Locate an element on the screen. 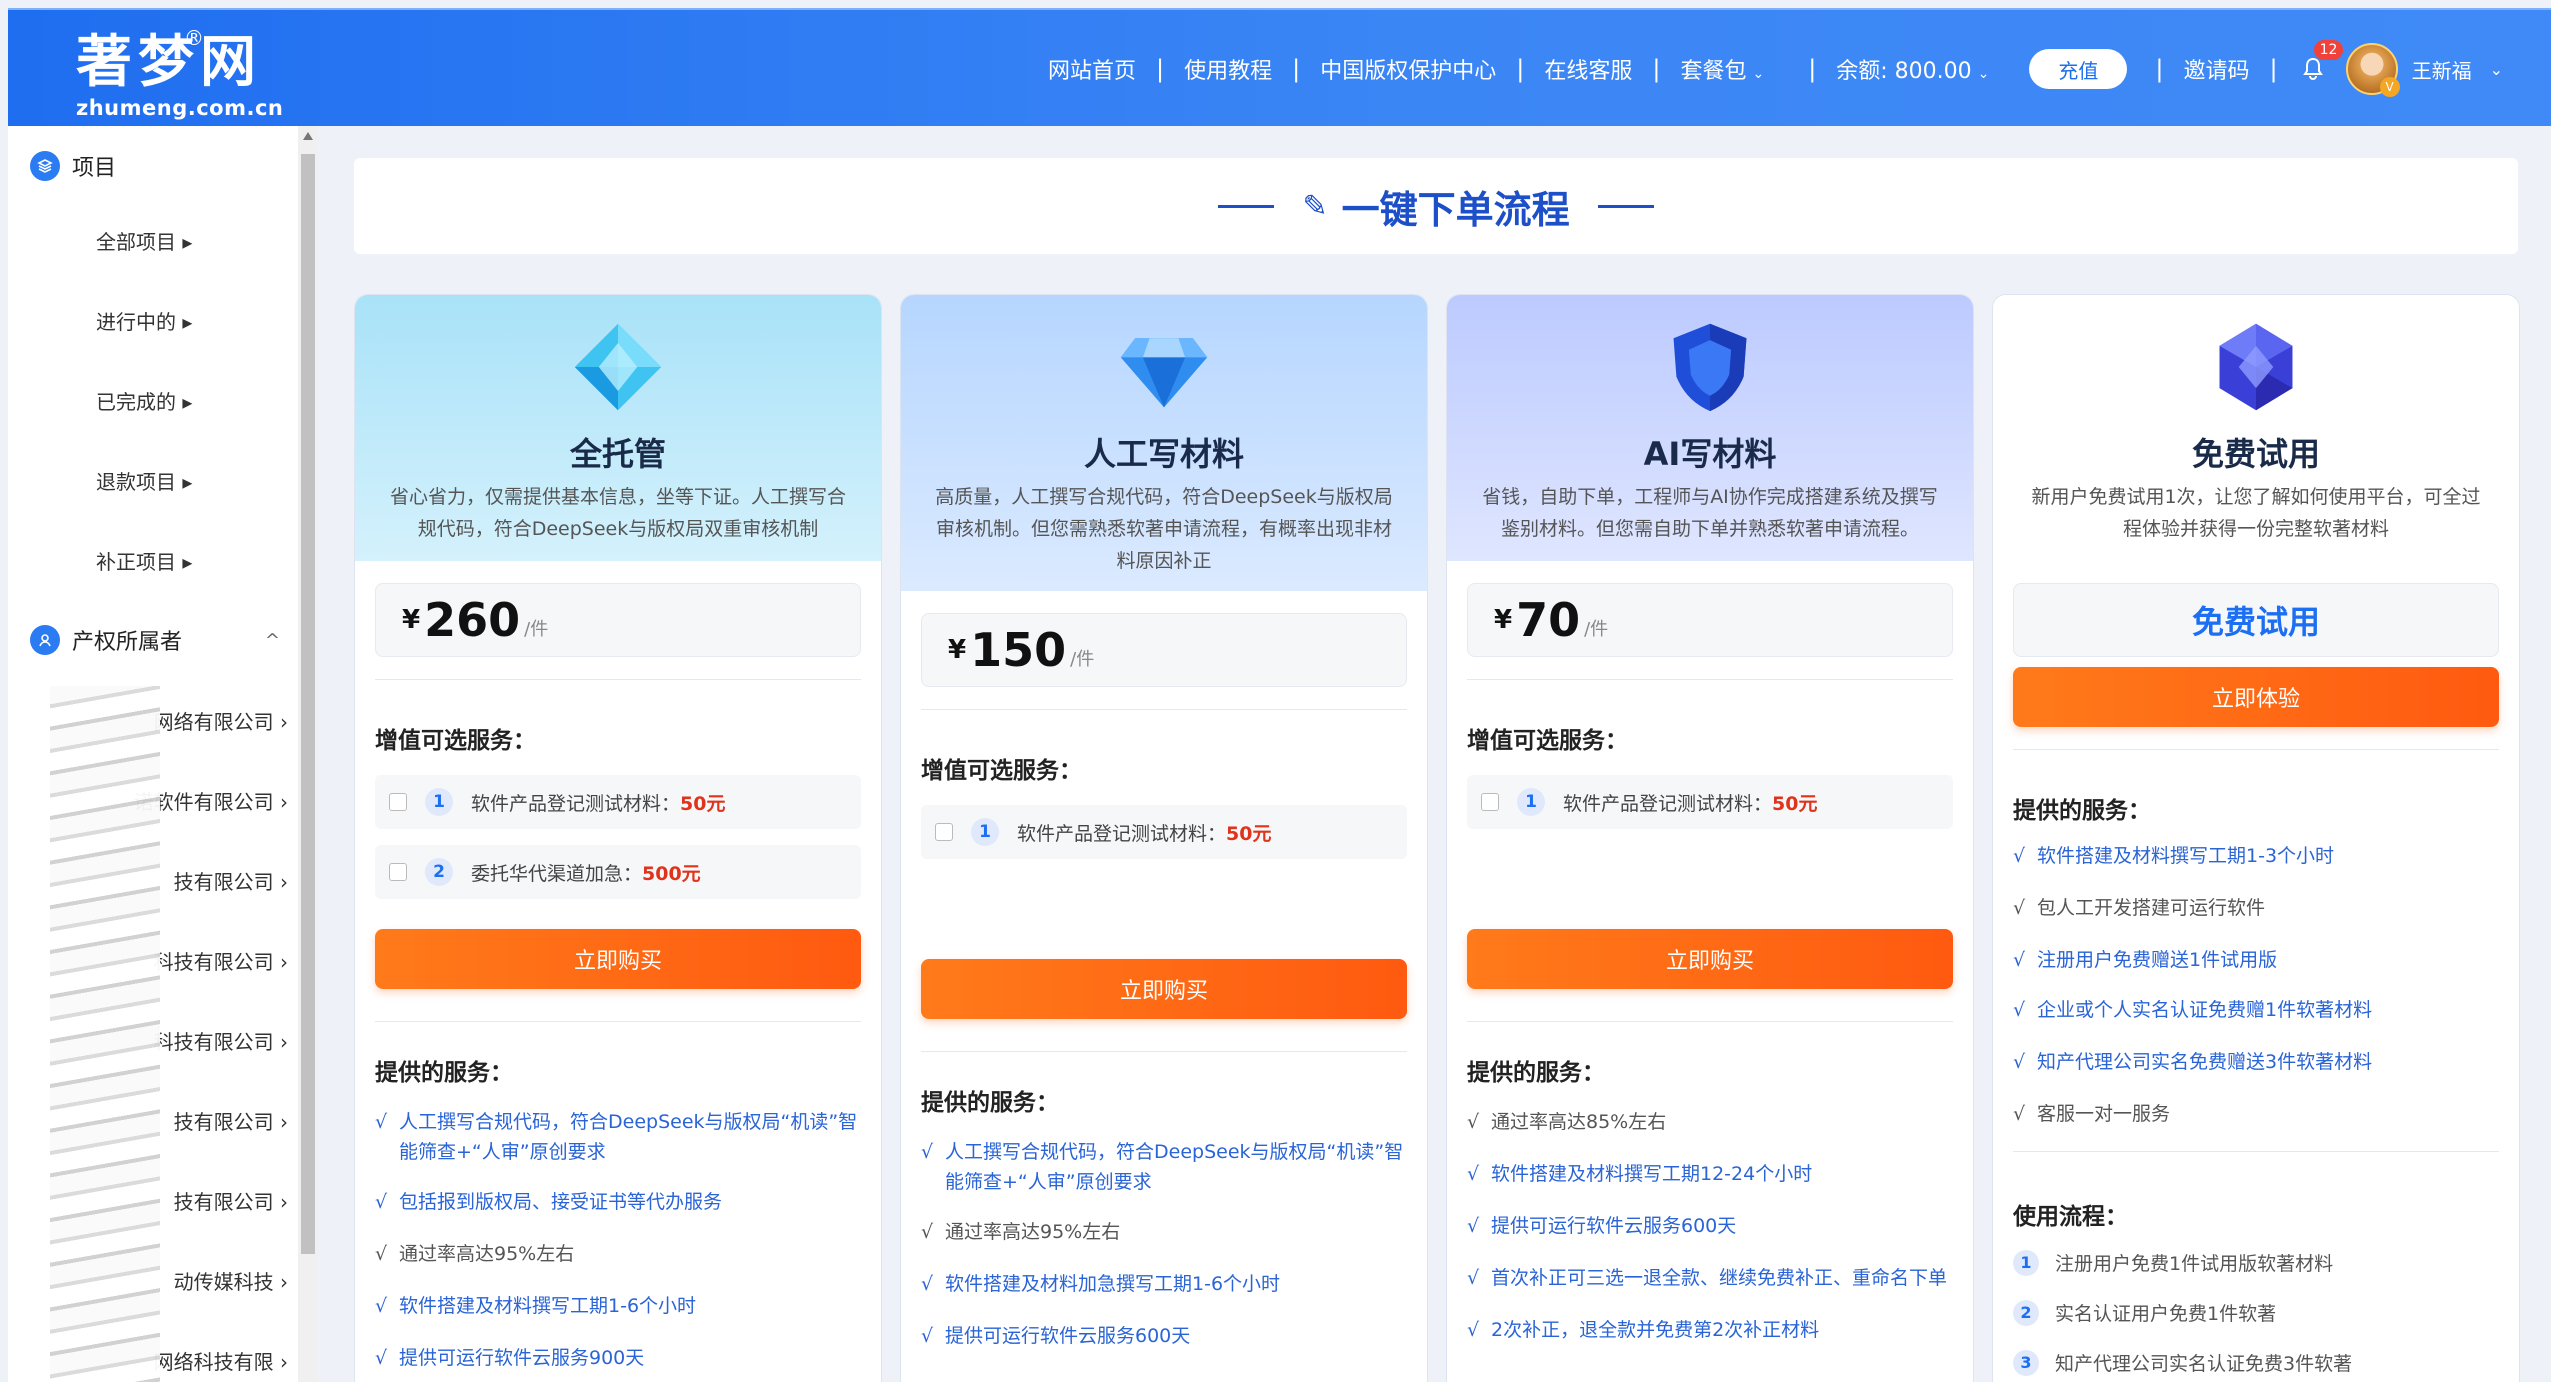 The width and height of the screenshot is (2551, 1382). step-number: 1 is located at coordinates (2026, 1262).